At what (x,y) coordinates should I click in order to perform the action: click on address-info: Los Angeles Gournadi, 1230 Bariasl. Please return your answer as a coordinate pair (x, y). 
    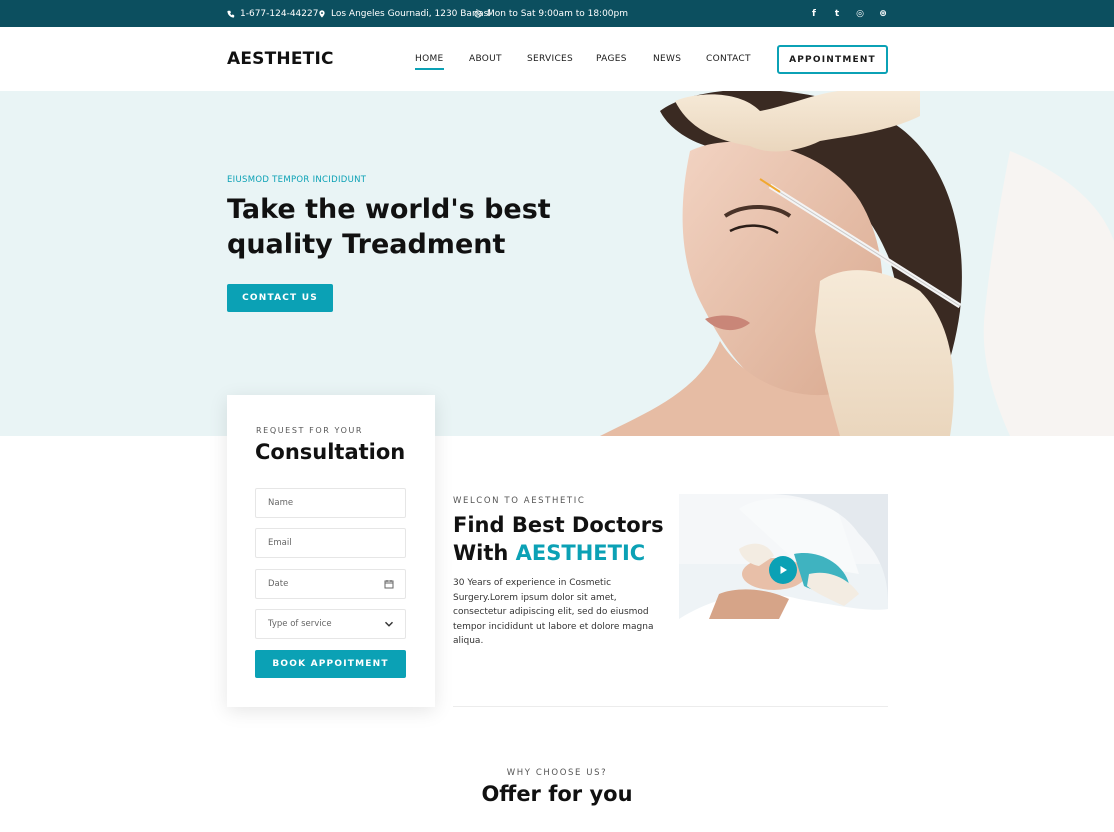
    Looking at the image, I should click on (404, 13).